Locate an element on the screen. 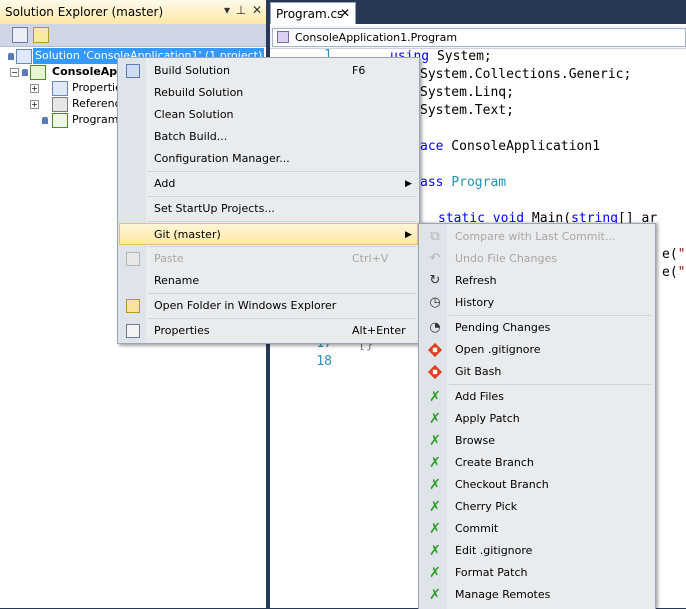  menu-item-shortcut: Ctrl+V is located at coordinates (370, 258).